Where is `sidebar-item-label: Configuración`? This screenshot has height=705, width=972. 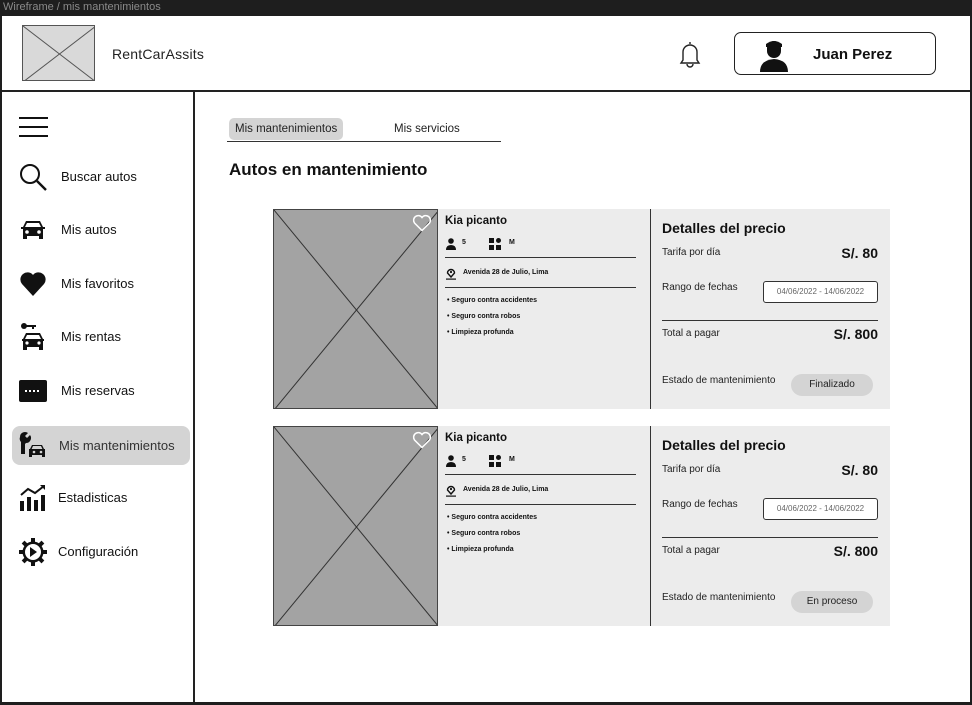 sidebar-item-label: Configuración is located at coordinates (98, 551).